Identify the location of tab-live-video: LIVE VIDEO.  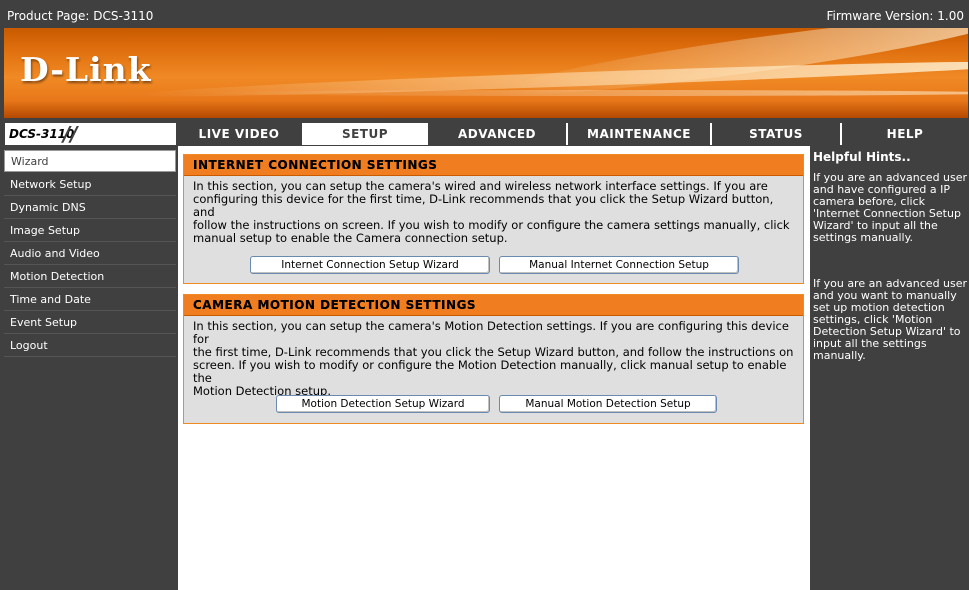
(238, 134).